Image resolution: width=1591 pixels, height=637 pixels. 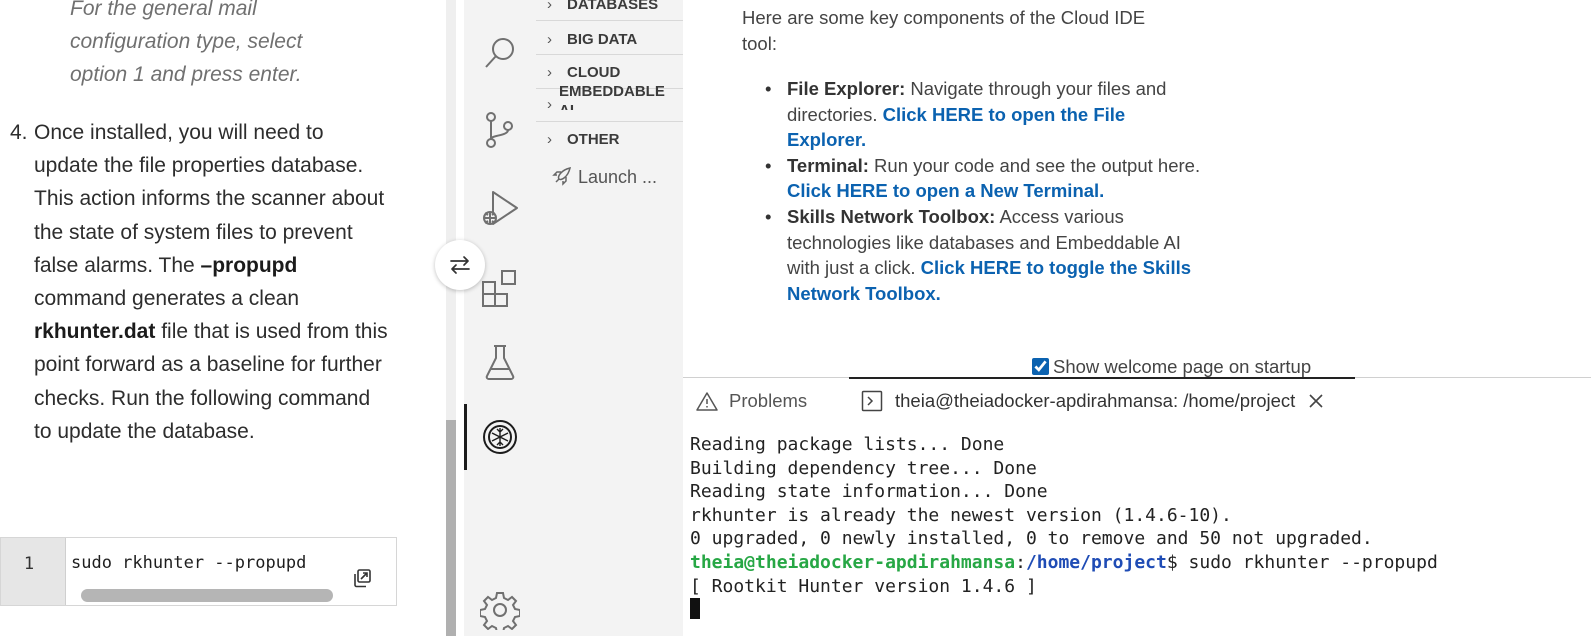 What do you see at coordinates (186, 41) in the screenshot?
I see `note-line: configuration type, select` at bounding box center [186, 41].